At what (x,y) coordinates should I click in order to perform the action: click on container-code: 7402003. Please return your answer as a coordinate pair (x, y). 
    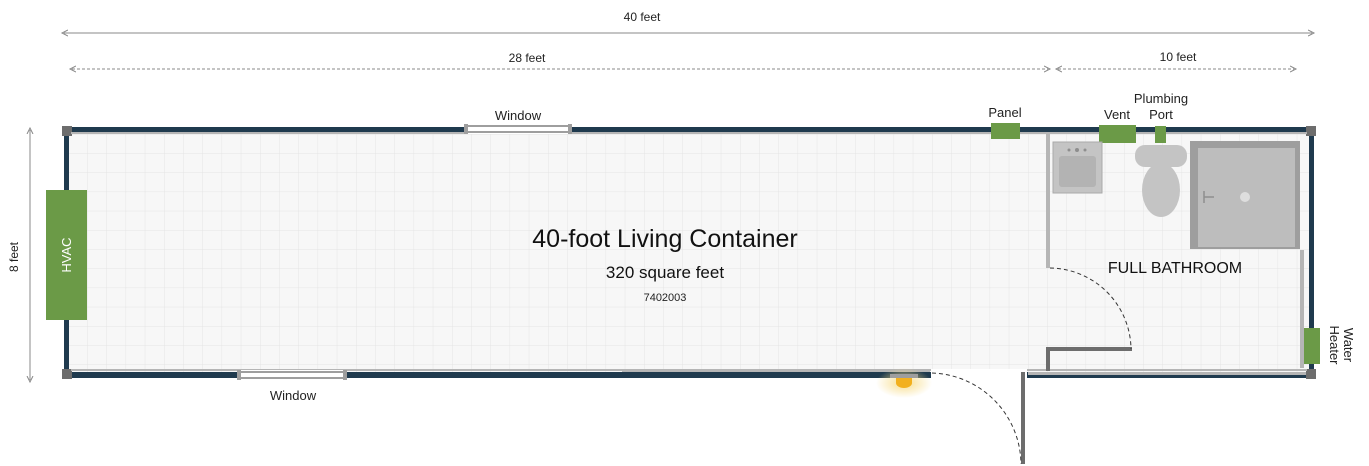
    Looking at the image, I should click on (665, 298).